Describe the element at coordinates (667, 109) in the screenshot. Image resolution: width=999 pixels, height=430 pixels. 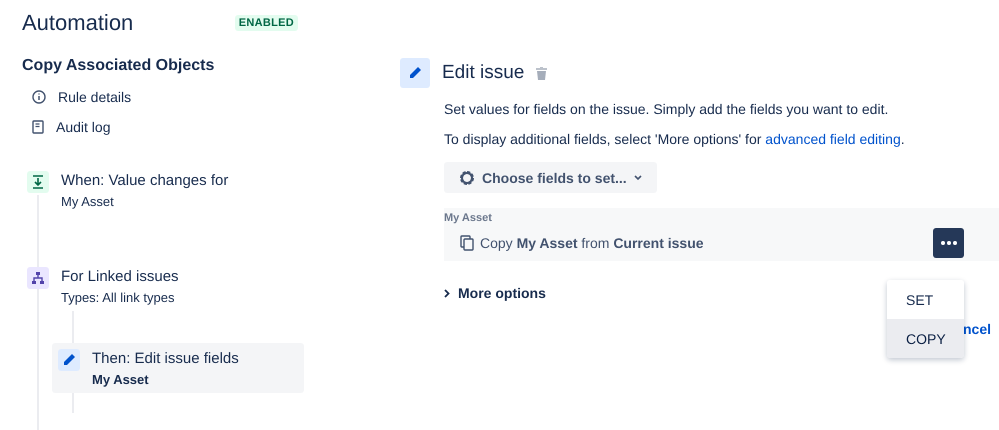
I see `description-text: Set values for fields on the issue. Simply add the fields you want to edit.` at that location.